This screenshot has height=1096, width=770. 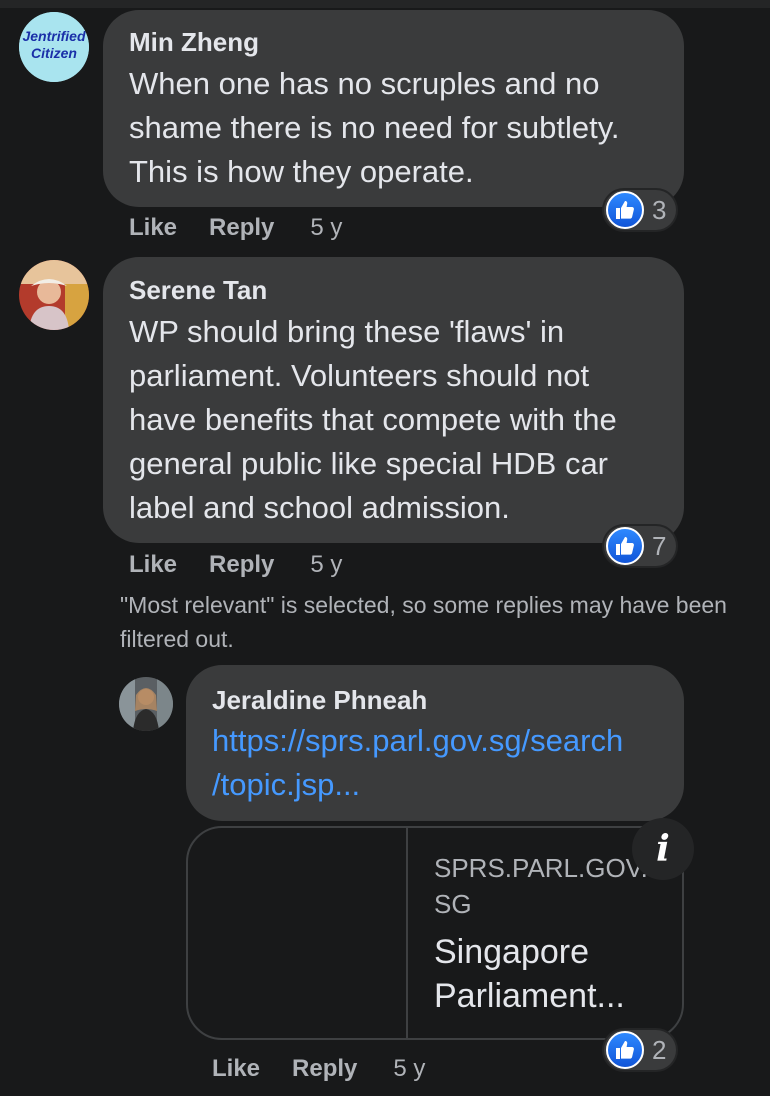 I want to click on avatar: Jentrified Citizen, so click(x=54, y=47).